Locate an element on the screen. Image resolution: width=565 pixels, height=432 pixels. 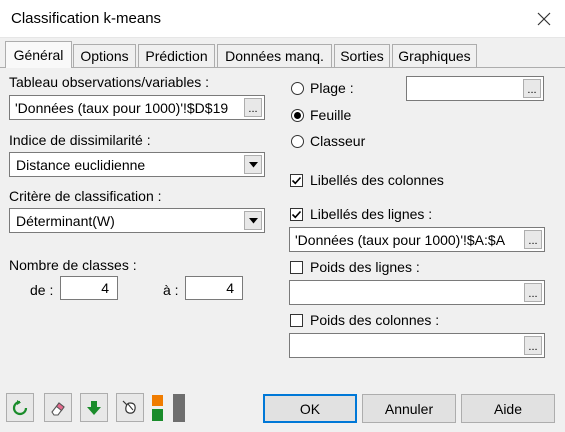
download-arrow-icon is located at coordinates (94, 407).